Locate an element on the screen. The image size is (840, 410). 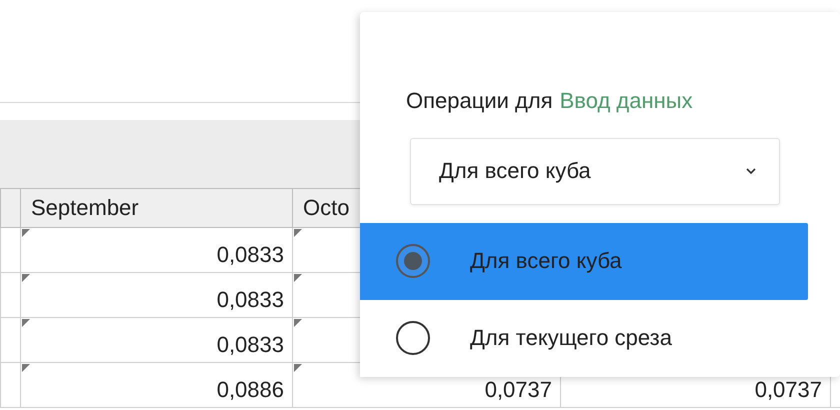
column-header: September is located at coordinates (156, 208).